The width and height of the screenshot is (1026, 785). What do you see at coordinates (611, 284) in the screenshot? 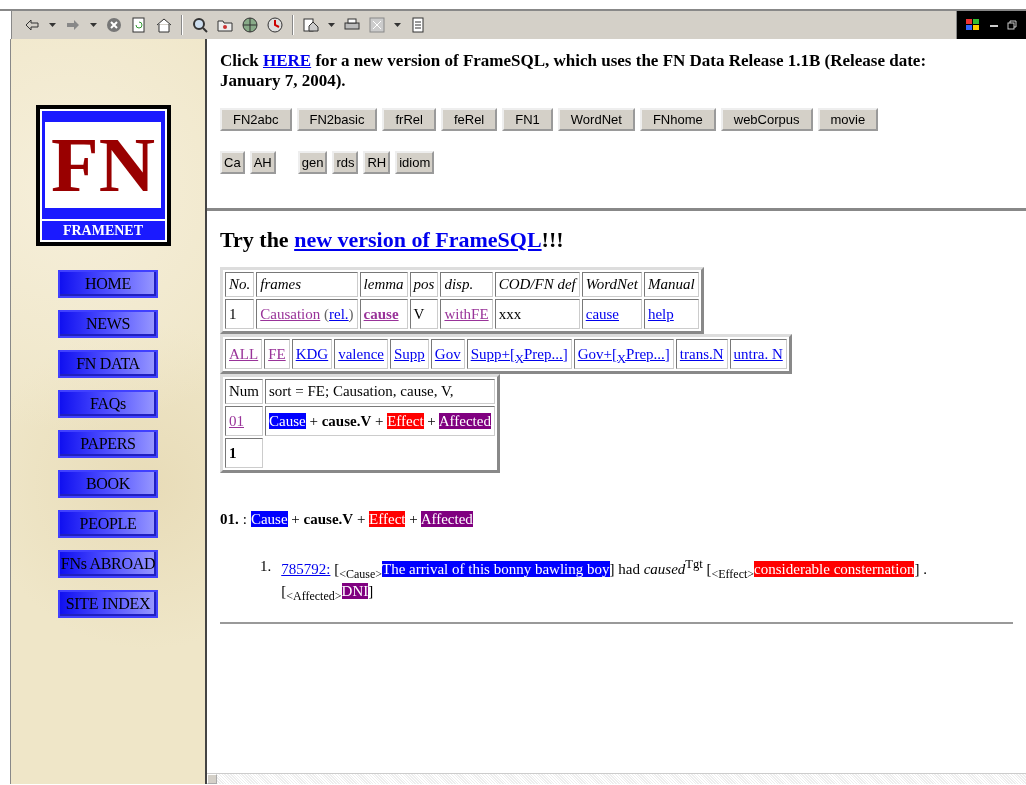
I see `column-header: WordNet` at bounding box center [611, 284].